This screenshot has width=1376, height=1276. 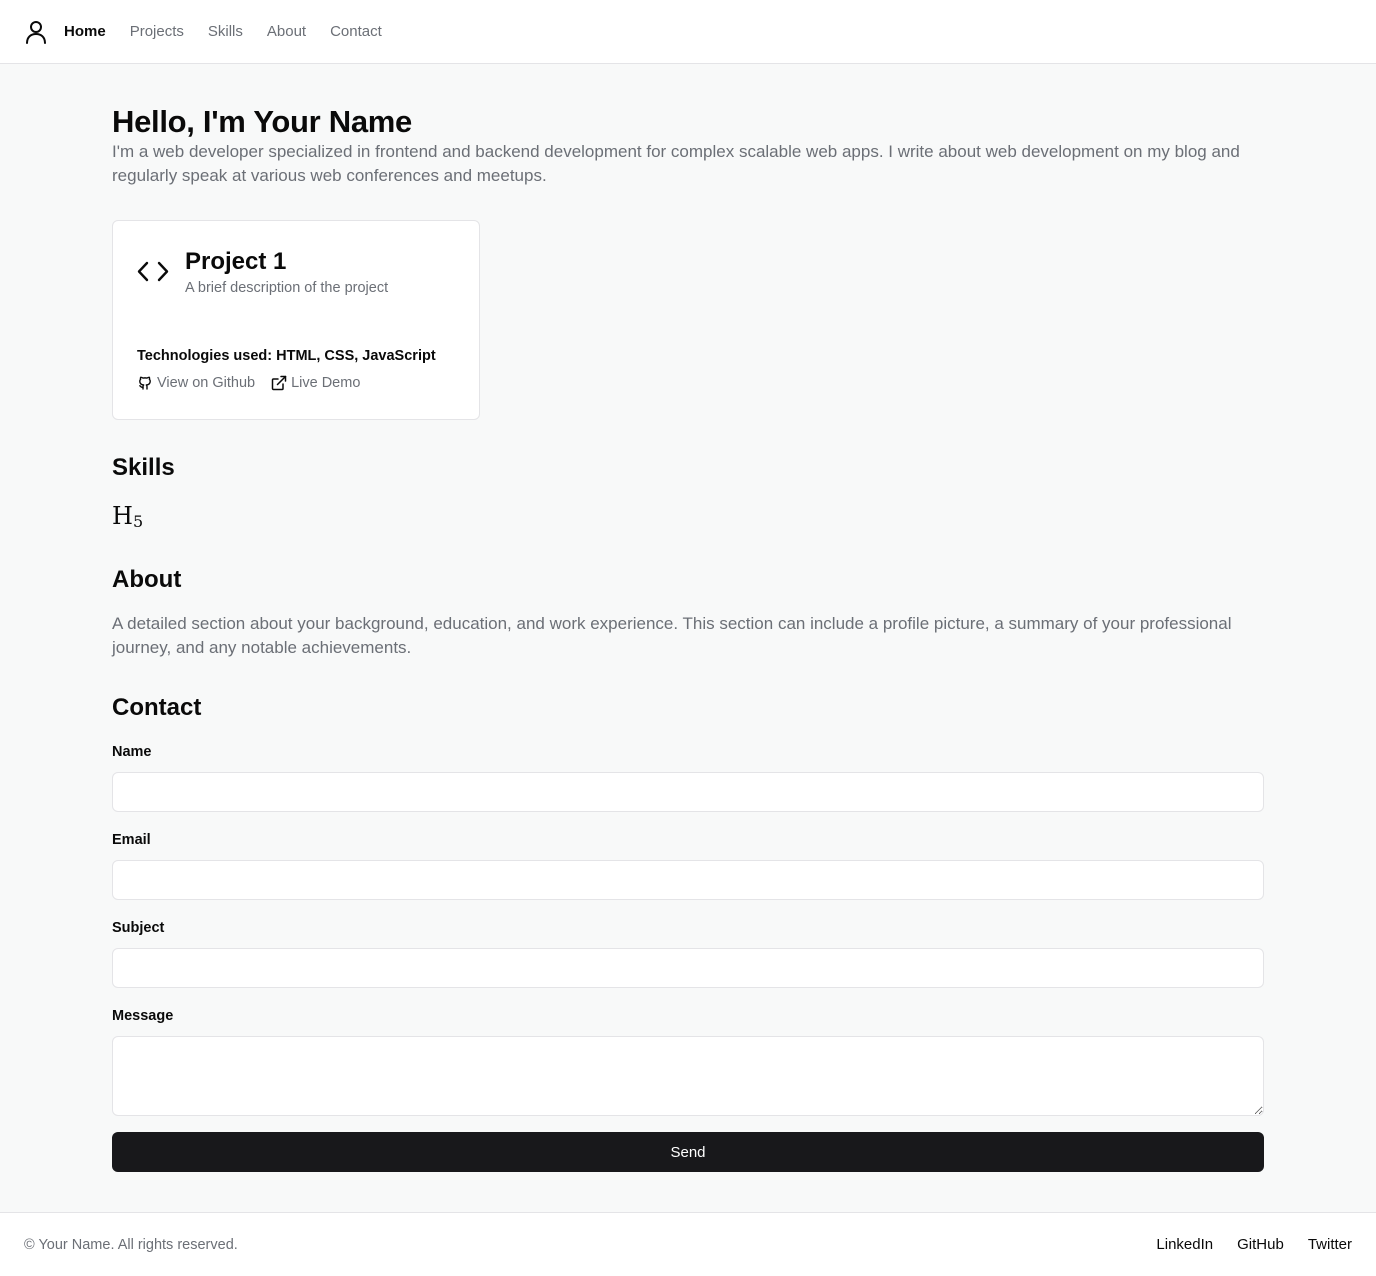 I want to click on footer-links: LinkedIn GitHub Twitter, so click(x=1242, y=1244).